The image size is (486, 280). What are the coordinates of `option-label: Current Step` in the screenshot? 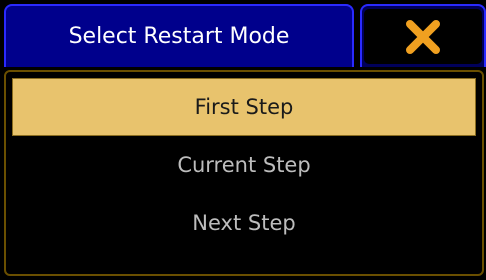 It's located at (244, 165).